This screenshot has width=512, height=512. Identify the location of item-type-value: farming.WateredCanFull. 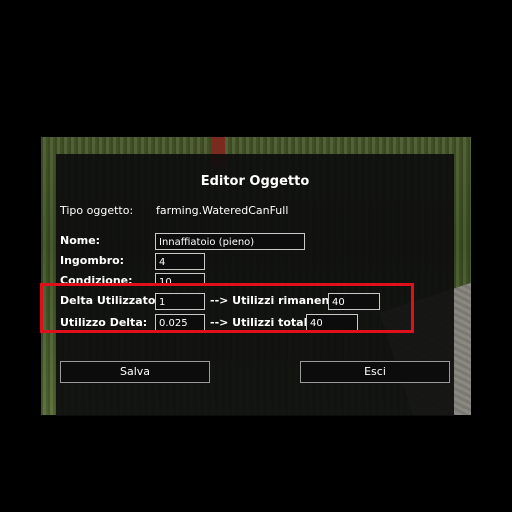
(222, 210).